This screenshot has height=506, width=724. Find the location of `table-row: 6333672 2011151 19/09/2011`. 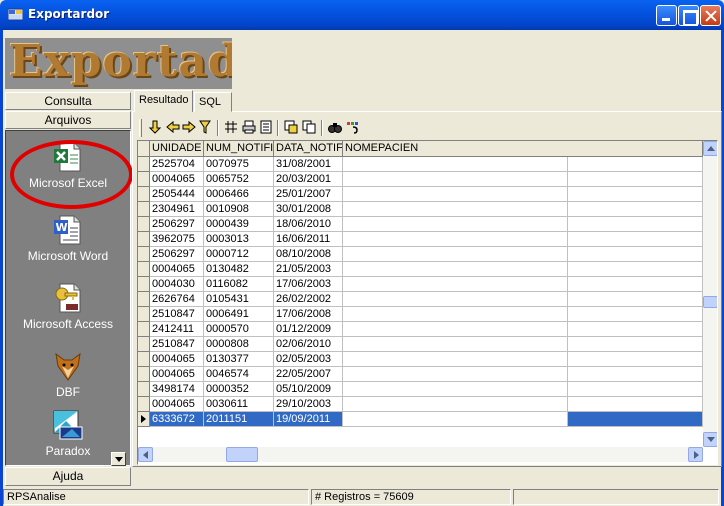

table-row: 6333672 2011151 19/09/2011 is located at coordinates (420, 419).